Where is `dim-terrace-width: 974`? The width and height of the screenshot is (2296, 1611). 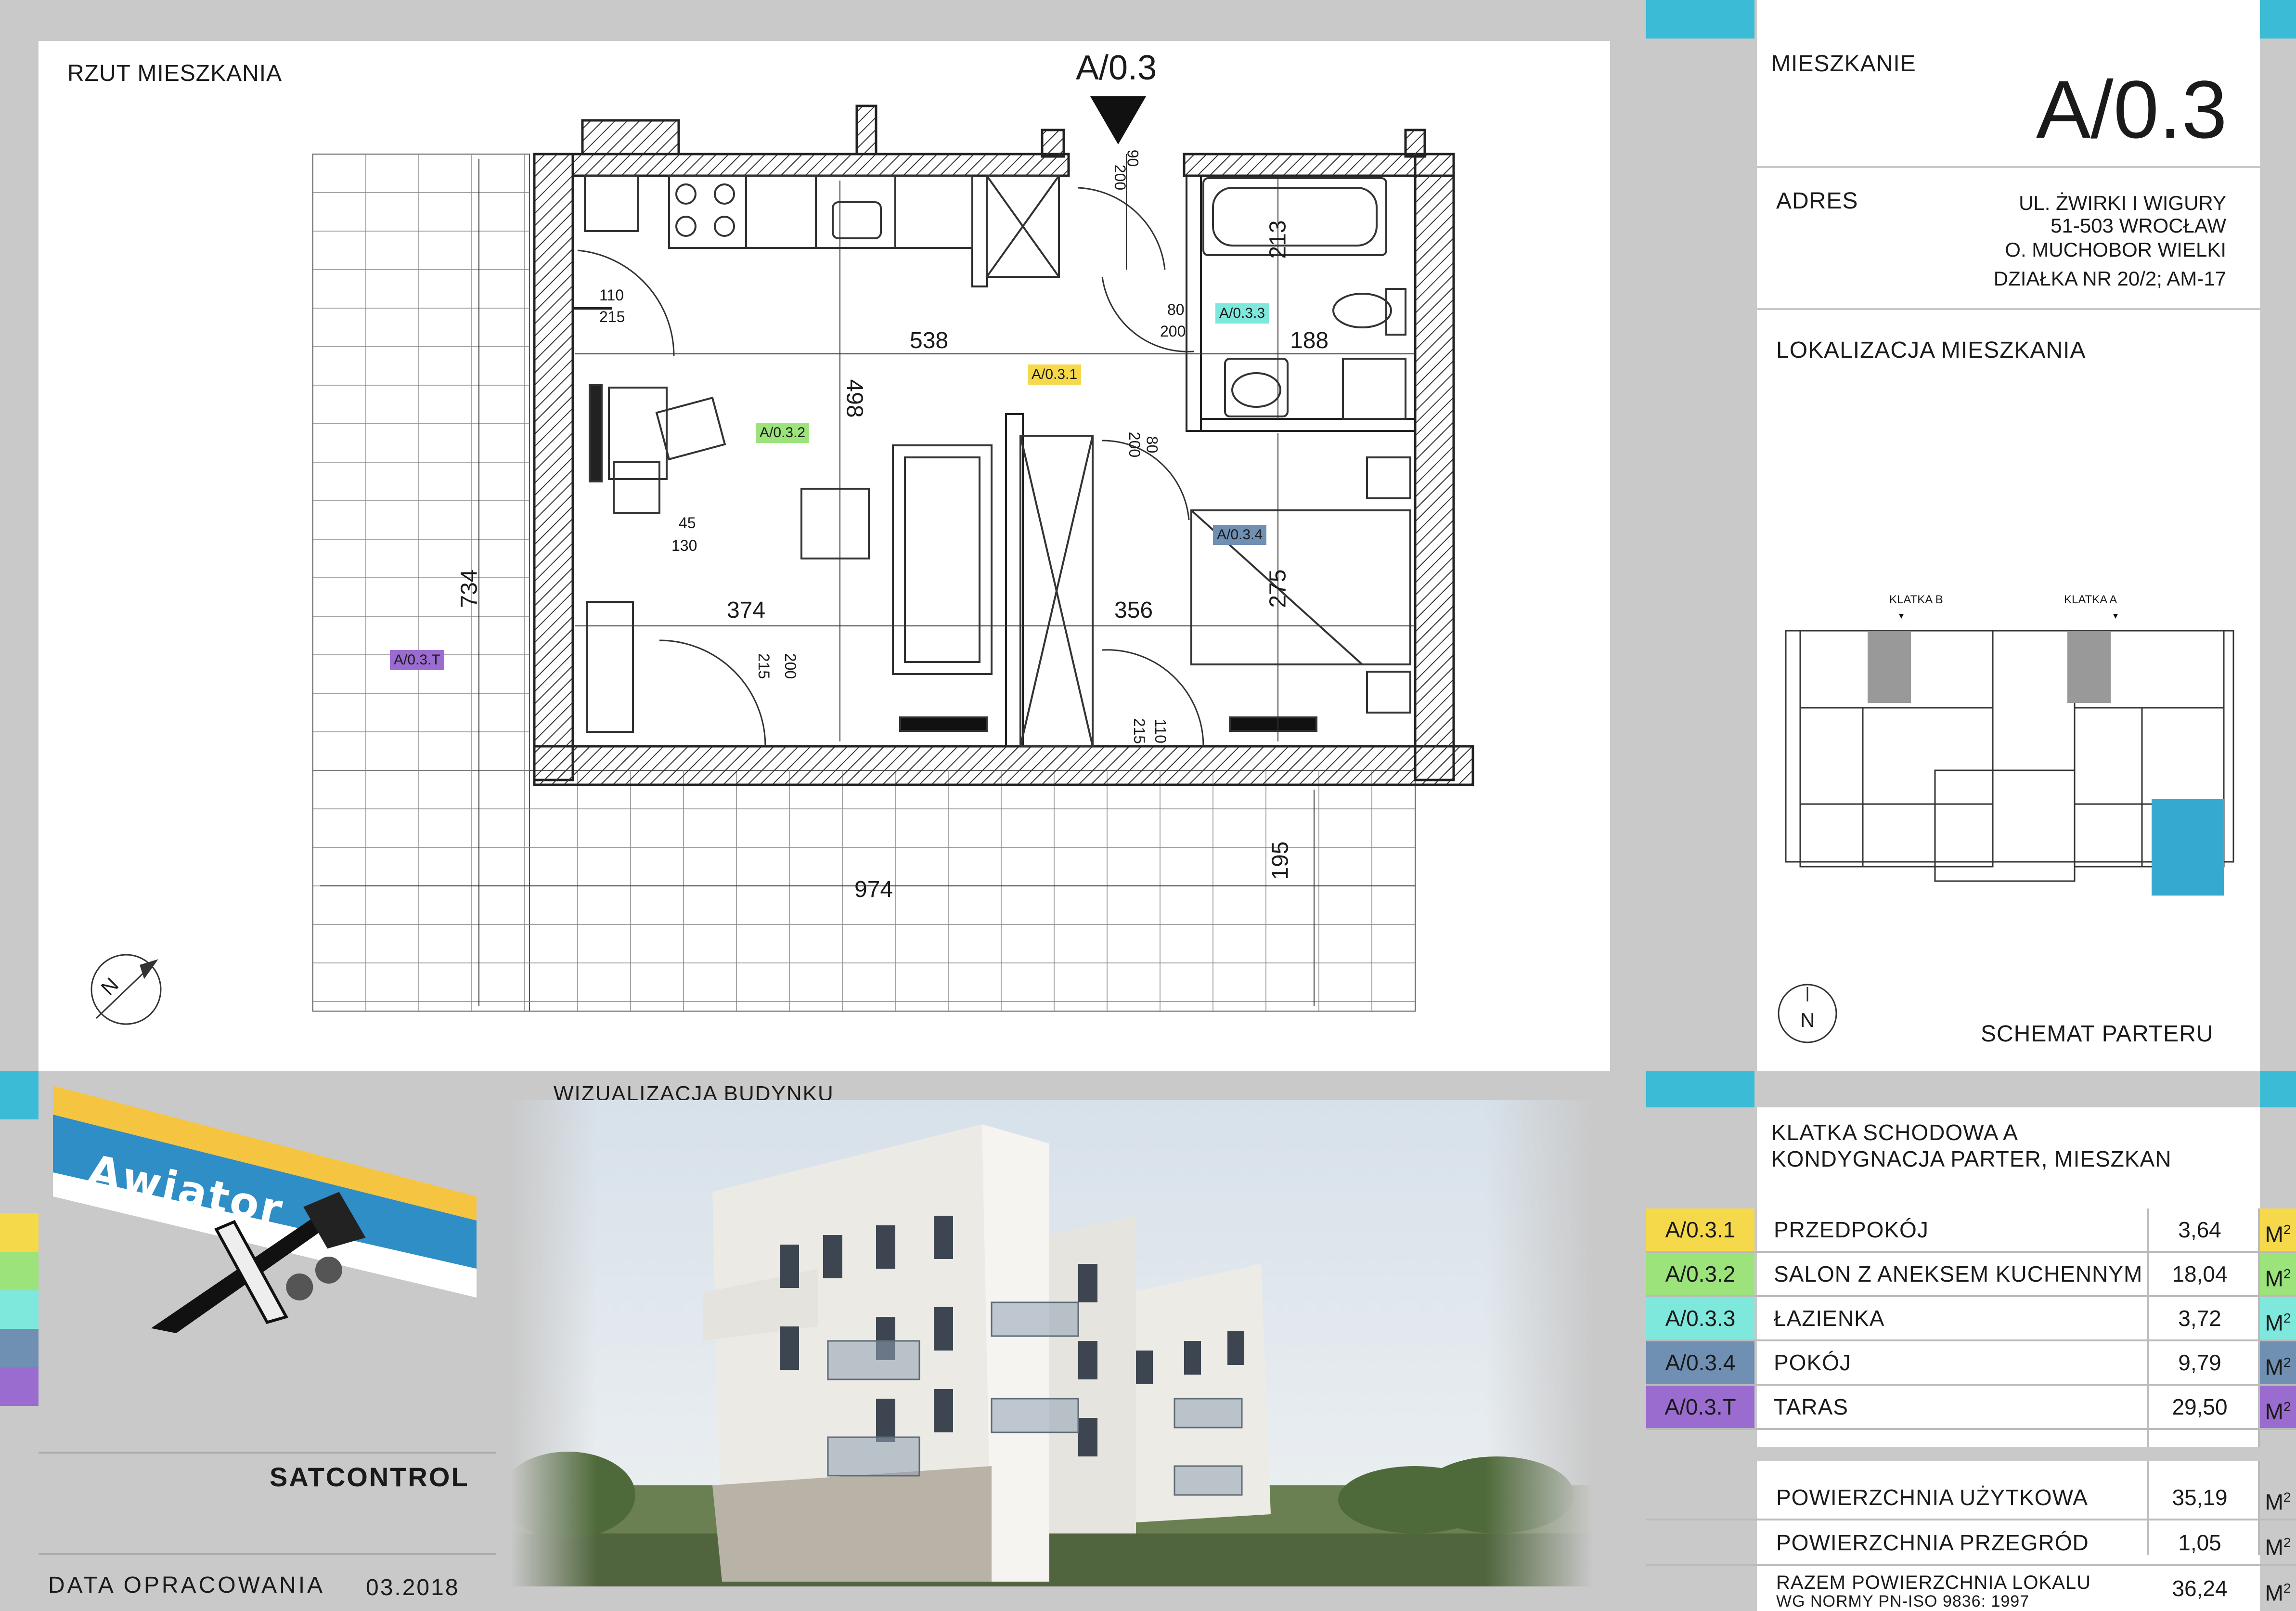
dim-terrace-width: 974 is located at coordinates (873, 889).